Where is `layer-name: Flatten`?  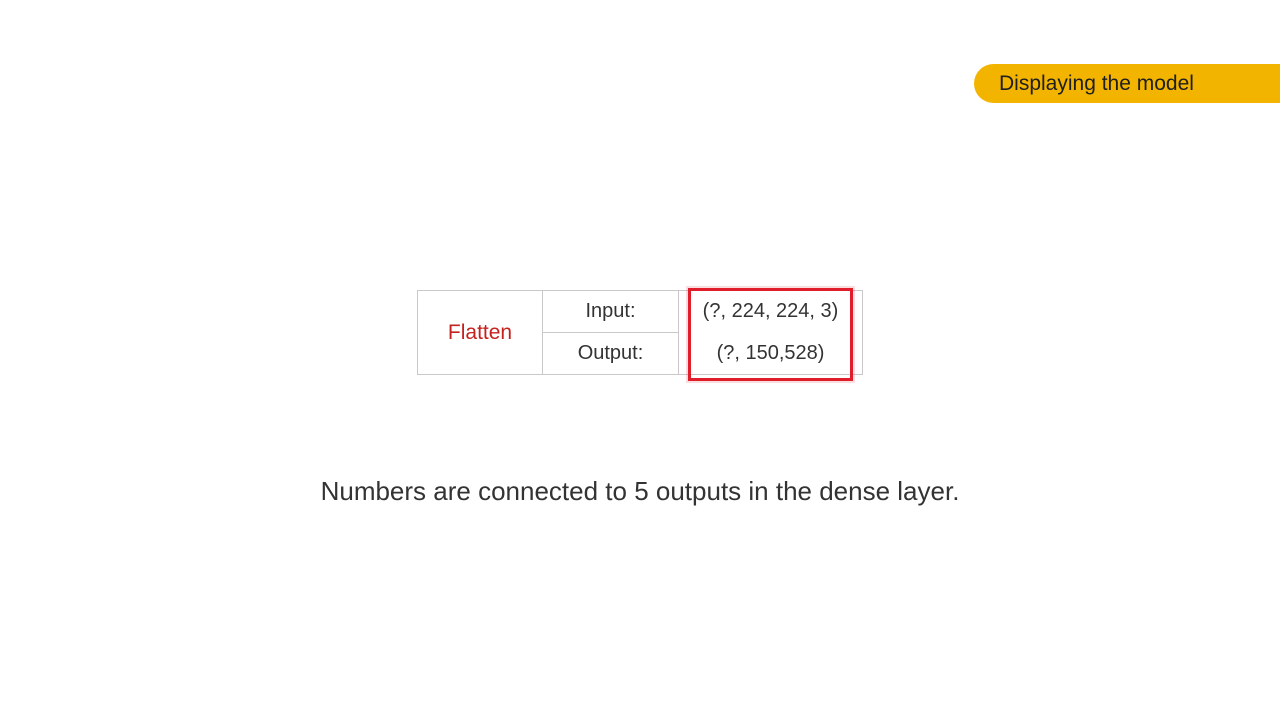
layer-name: Flatten is located at coordinates (480, 332).